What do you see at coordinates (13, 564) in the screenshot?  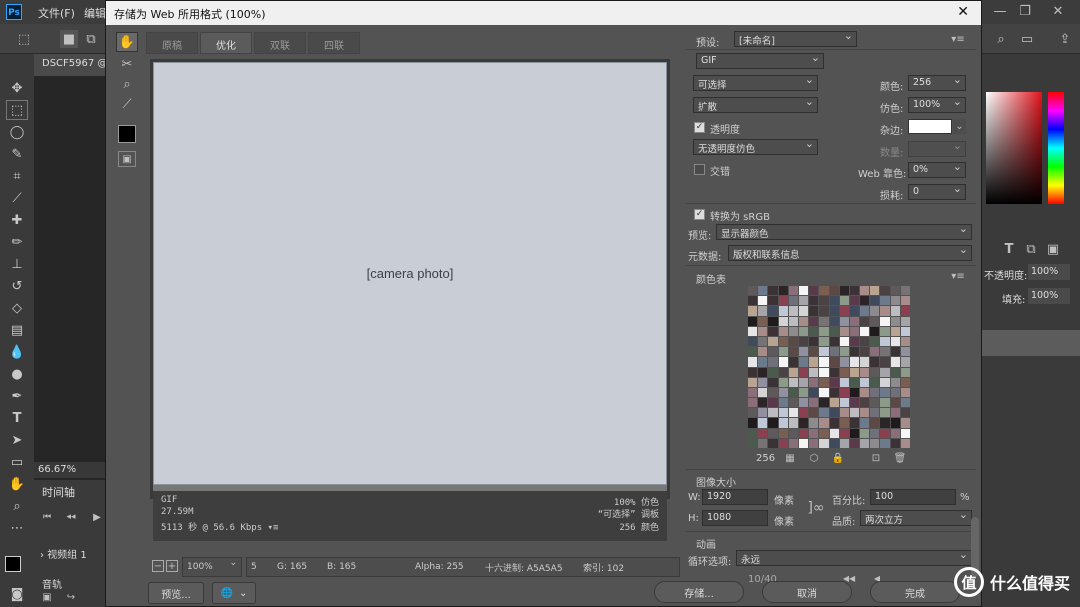 I see `foreground-color-swatch` at bounding box center [13, 564].